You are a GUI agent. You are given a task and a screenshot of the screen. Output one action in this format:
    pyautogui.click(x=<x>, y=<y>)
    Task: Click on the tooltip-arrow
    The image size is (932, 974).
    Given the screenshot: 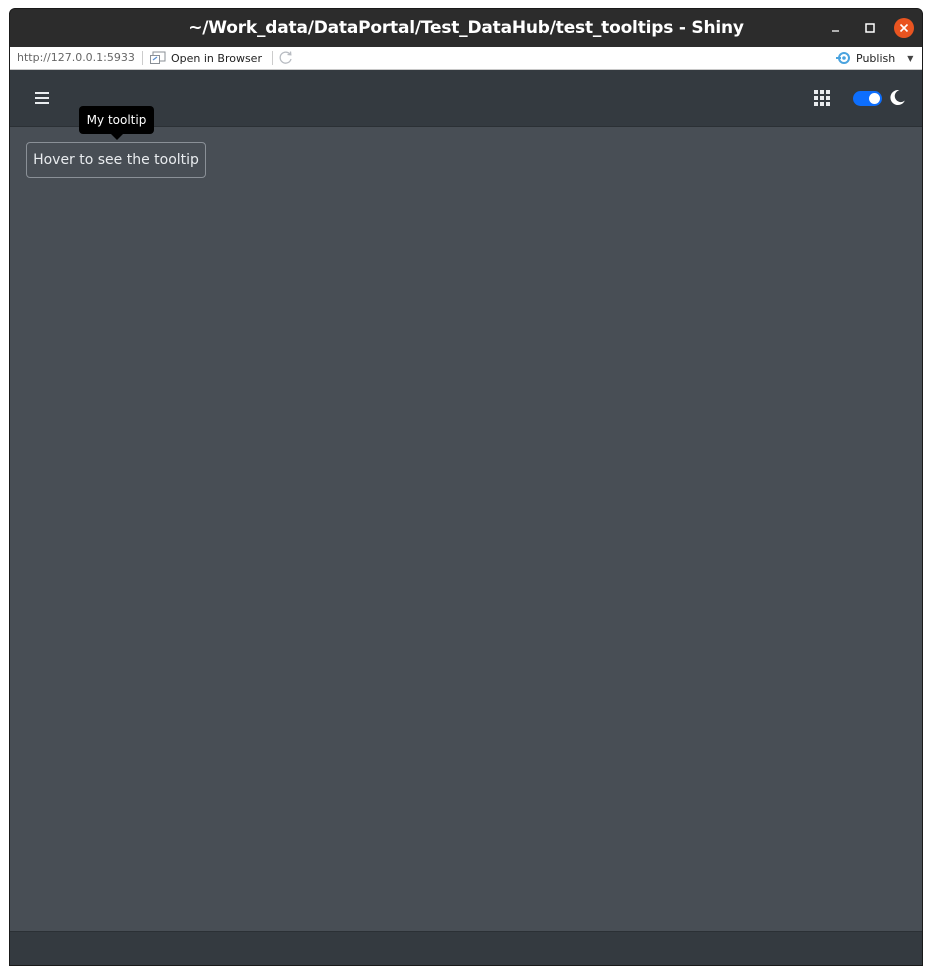 What is the action you would take?
    pyautogui.click(x=117, y=137)
    